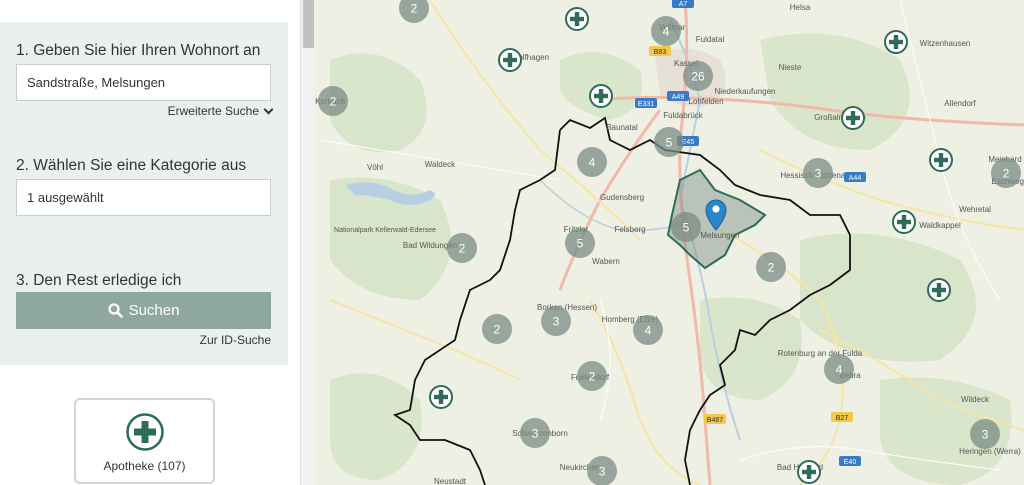  I want to click on map-place-label: Fuldabrück, so click(683, 115).